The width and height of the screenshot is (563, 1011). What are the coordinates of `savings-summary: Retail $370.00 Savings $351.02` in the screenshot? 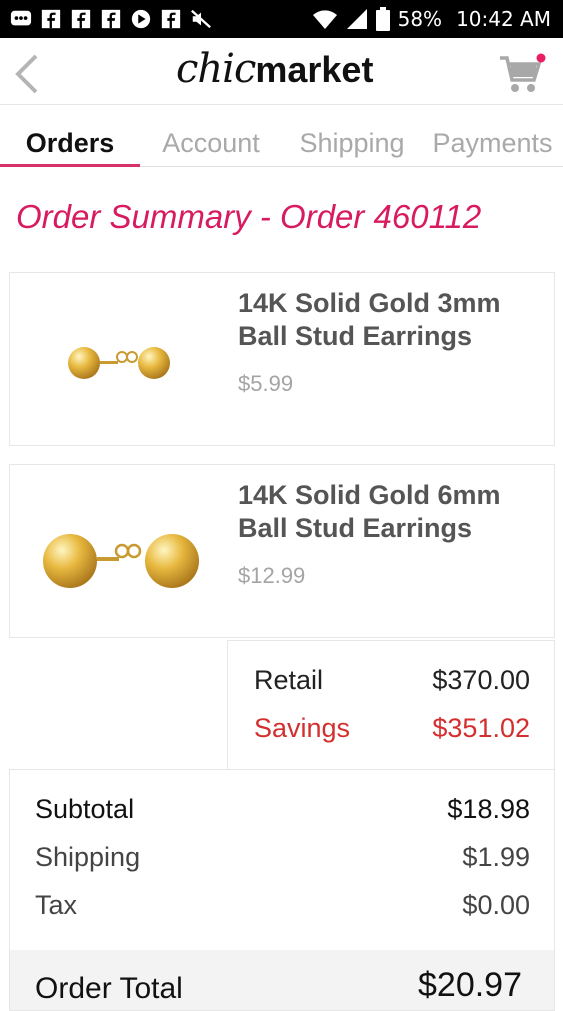 It's located at (391, 705).